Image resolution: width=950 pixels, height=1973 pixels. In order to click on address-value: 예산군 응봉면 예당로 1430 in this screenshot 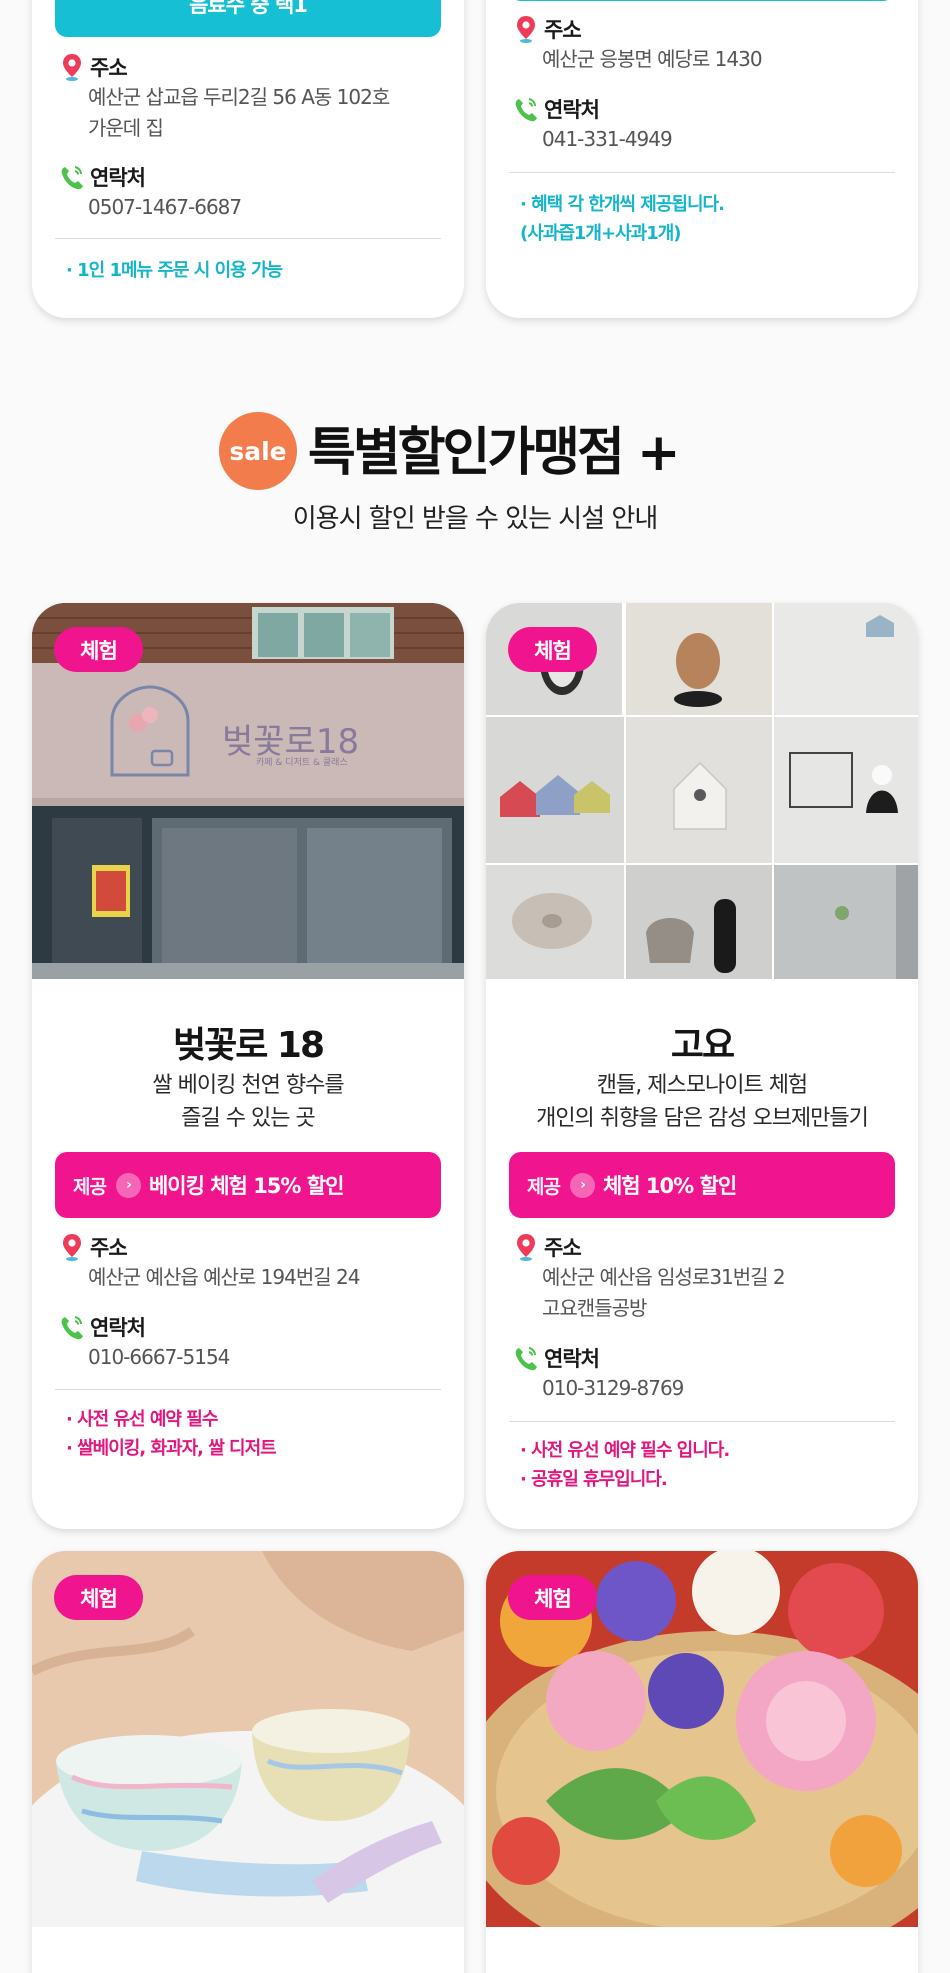, I will do `click(652, 59)`.